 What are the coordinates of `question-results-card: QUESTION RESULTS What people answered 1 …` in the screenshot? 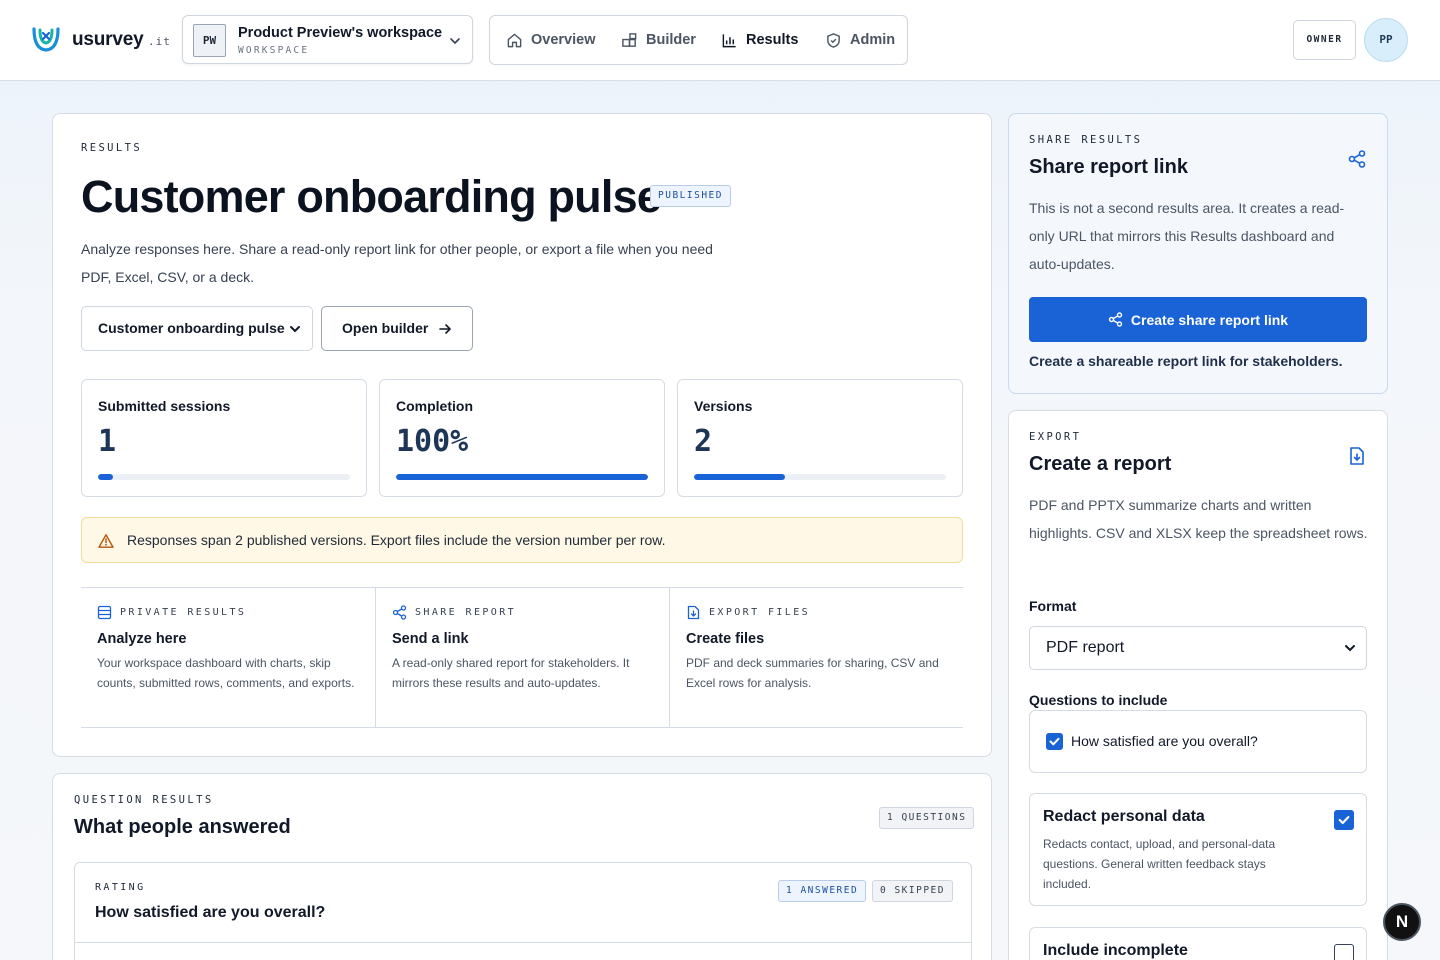 It's located at (522, 866).